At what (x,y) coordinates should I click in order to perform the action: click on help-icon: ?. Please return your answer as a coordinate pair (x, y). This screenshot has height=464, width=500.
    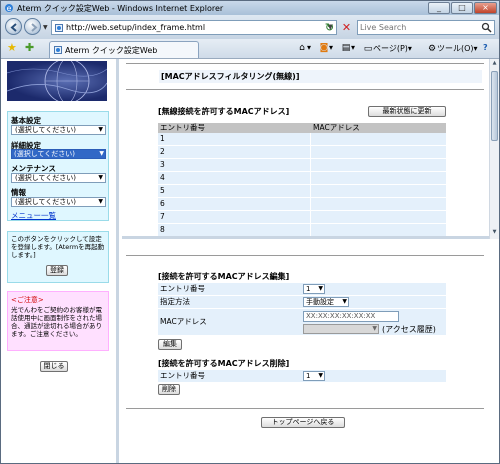
    Looking at the image, I should click on (485, 47).